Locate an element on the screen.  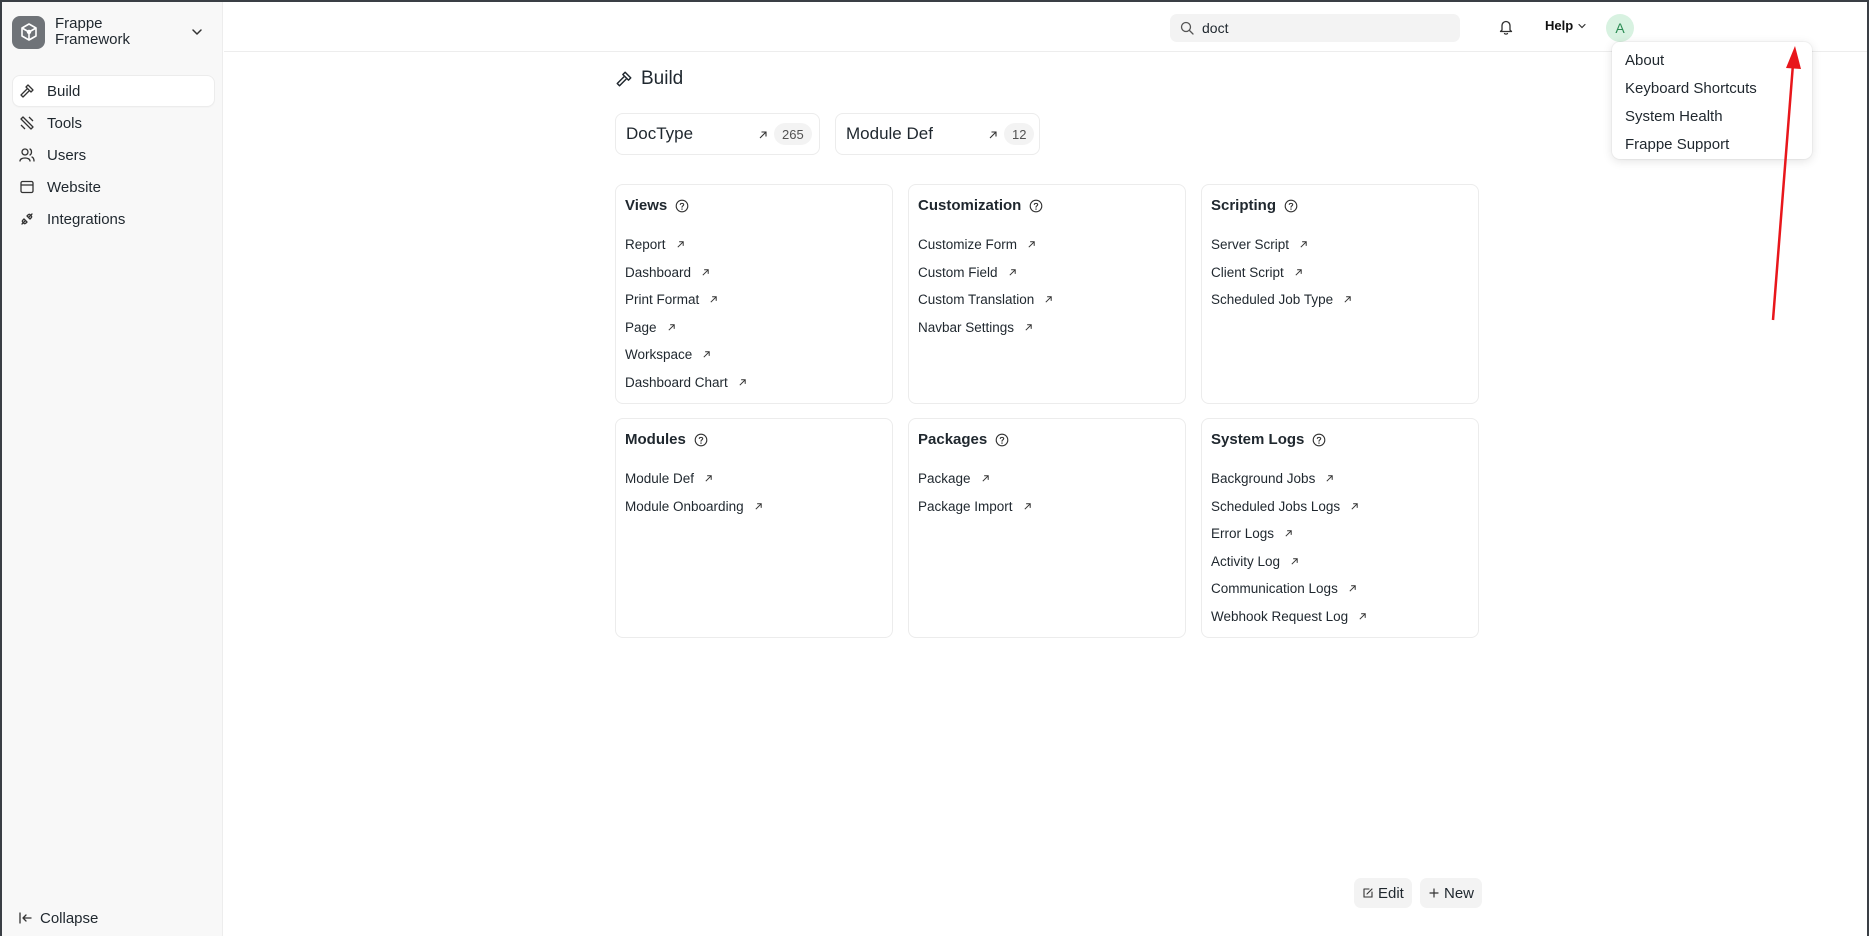
tools-icon is located at coordinates (27, 123).